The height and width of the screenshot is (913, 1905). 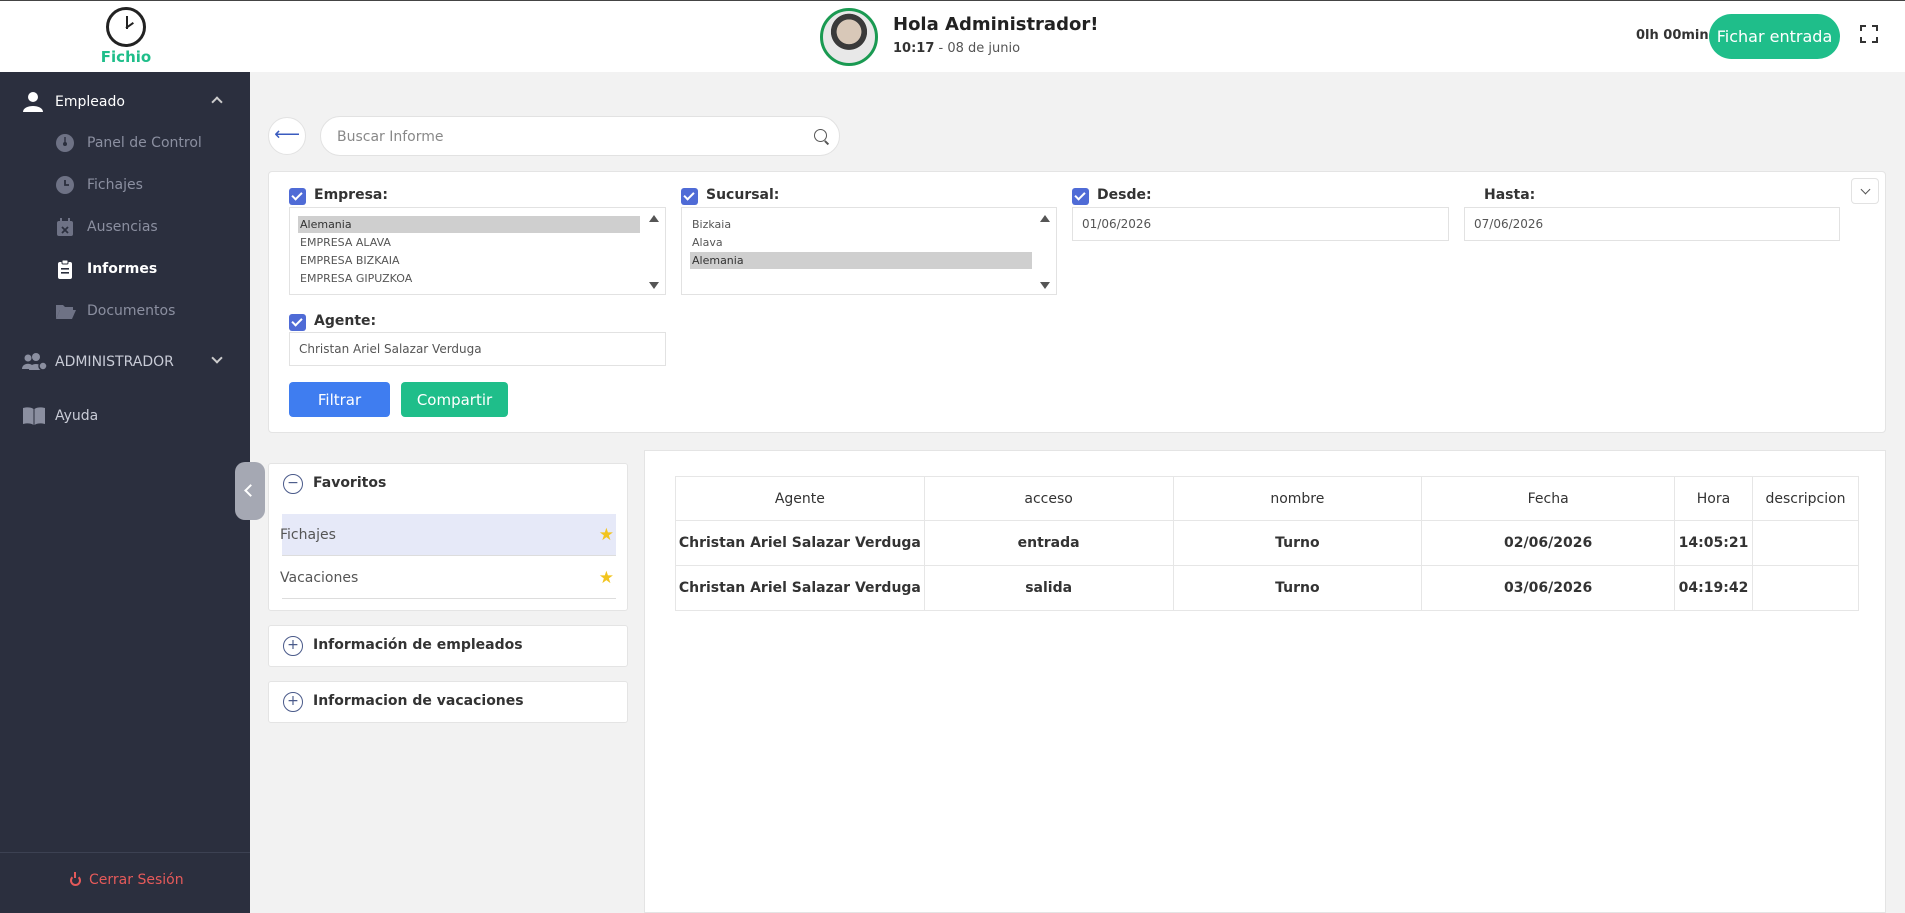 What do you see at coordinates (351, 195) in the screenshot?
I see `empresa-label: Empresa:` at bounding box center [351, 195].